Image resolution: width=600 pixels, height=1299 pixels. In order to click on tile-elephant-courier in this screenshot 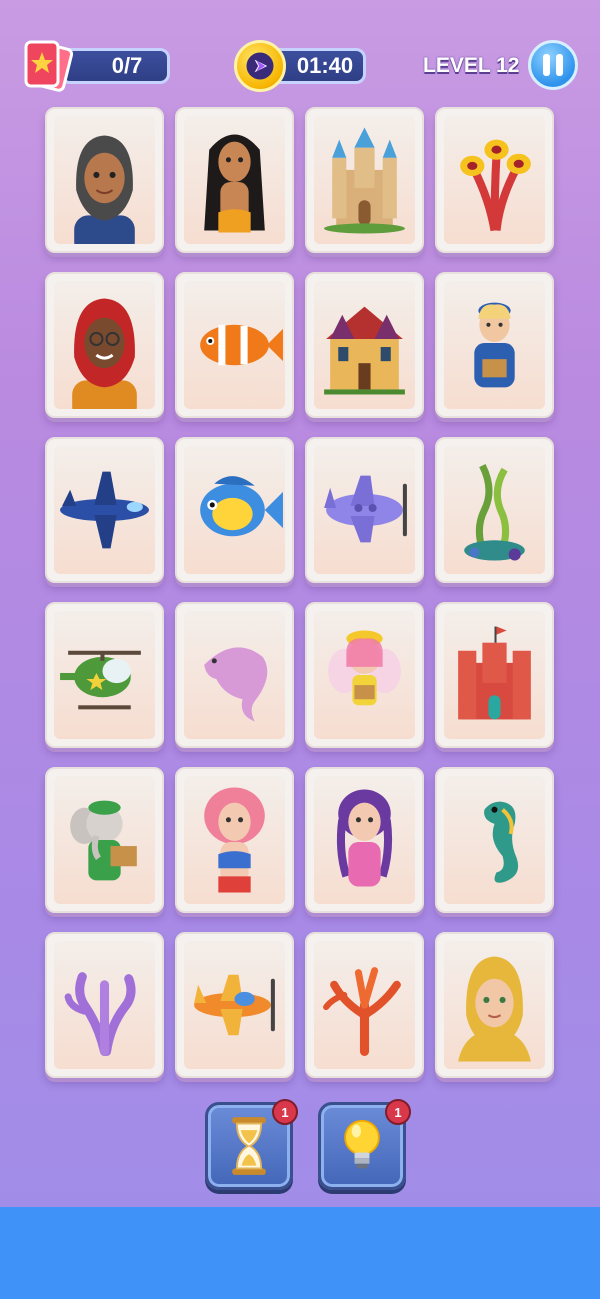, I will do `click(104, 840)`.